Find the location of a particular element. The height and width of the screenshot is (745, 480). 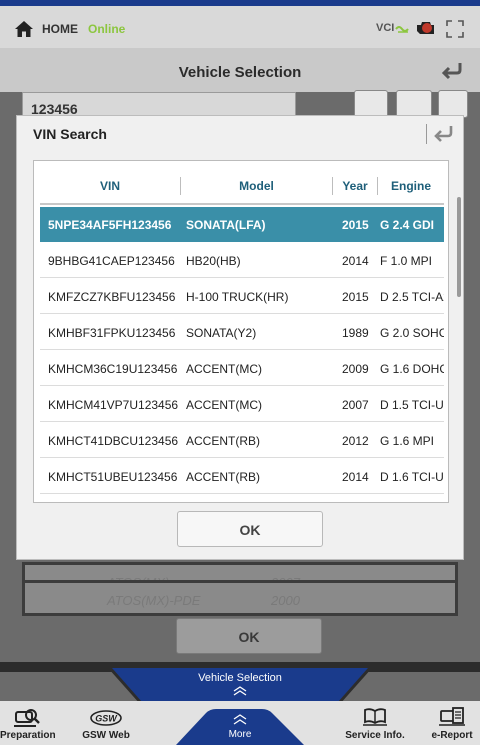

cell-model: SONATA(LFA) is located at coordinates (226, 225).